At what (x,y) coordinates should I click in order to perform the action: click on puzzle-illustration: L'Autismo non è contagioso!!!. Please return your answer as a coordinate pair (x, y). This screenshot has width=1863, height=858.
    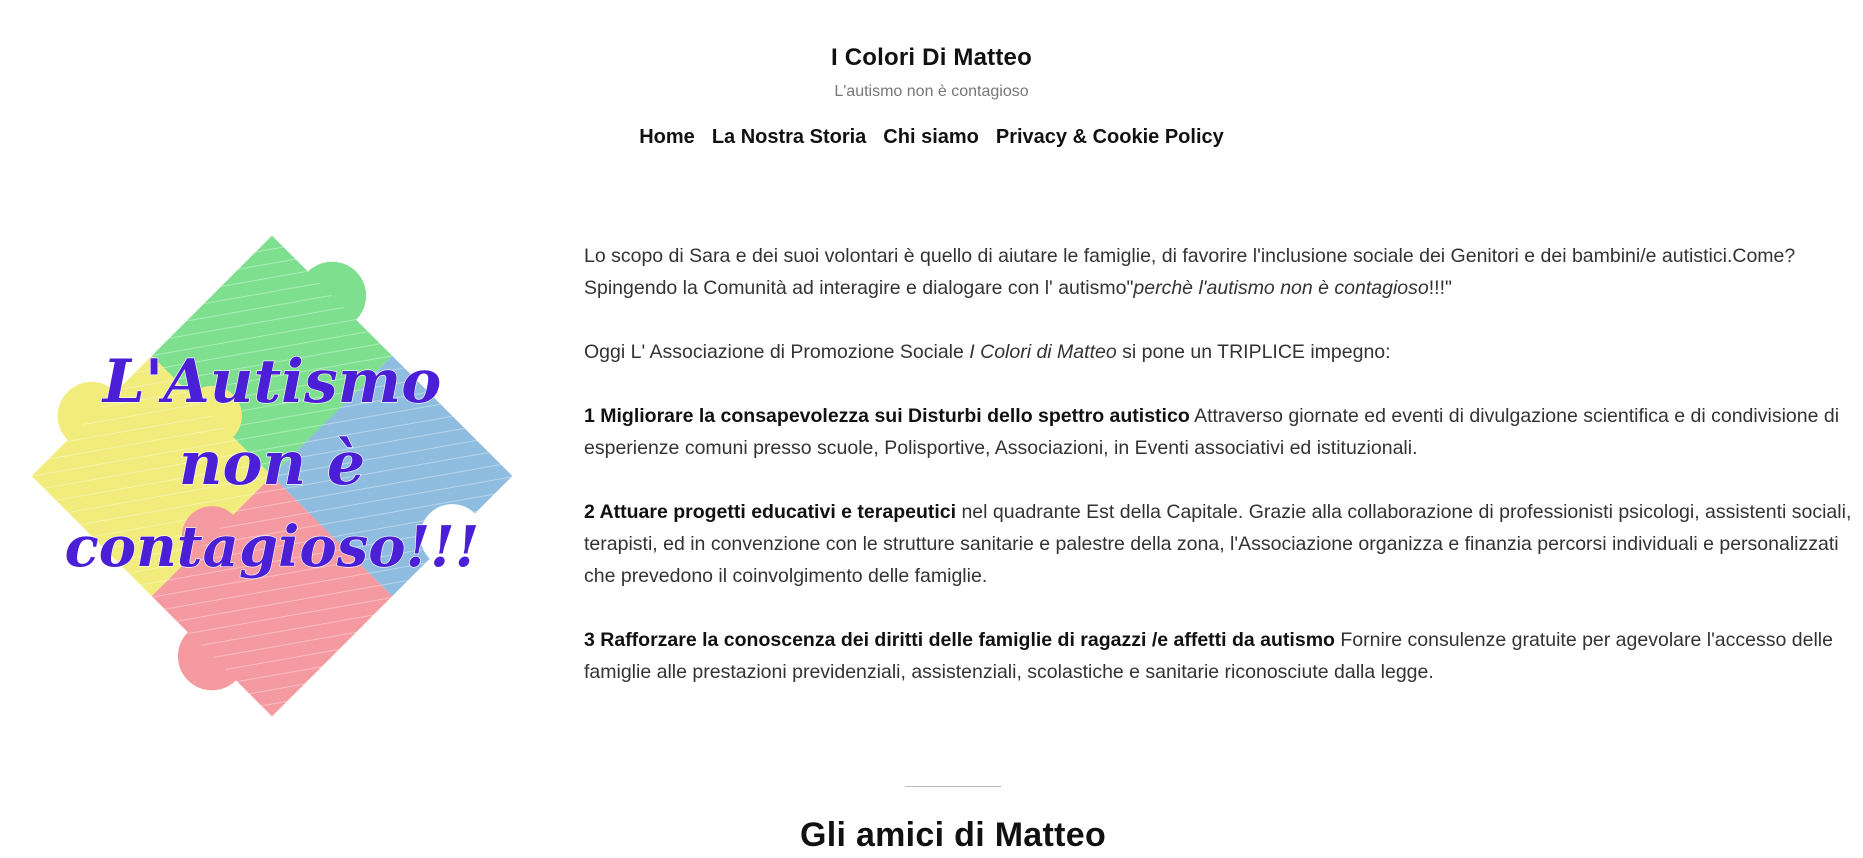
    Looking at the image, I should click on (272, 476).